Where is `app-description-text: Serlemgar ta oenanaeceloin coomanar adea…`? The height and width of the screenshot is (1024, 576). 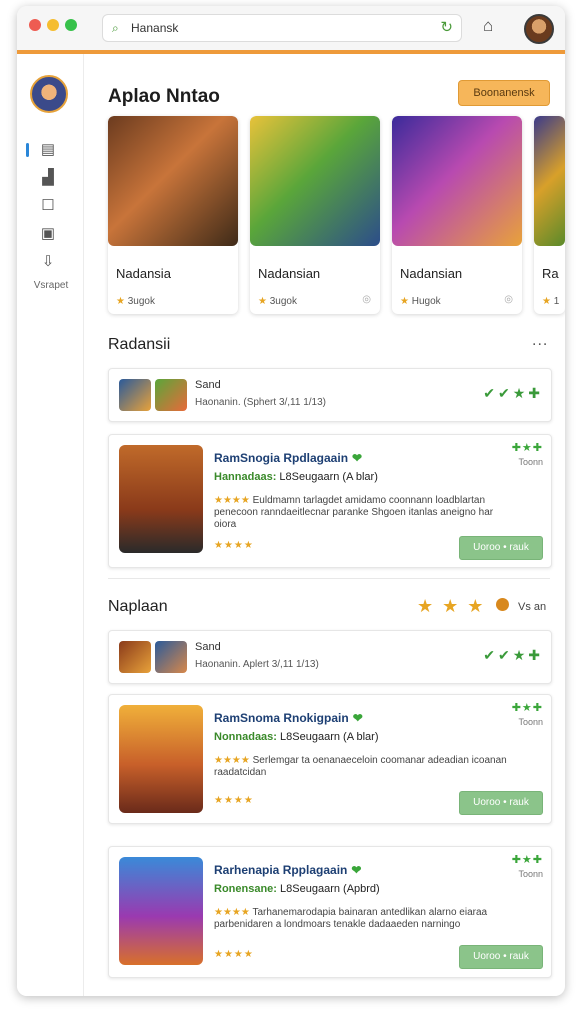
app-description-text: Serlemgar ta oenanaeceloin coomanar adea… is located at coordinates (360, 766).